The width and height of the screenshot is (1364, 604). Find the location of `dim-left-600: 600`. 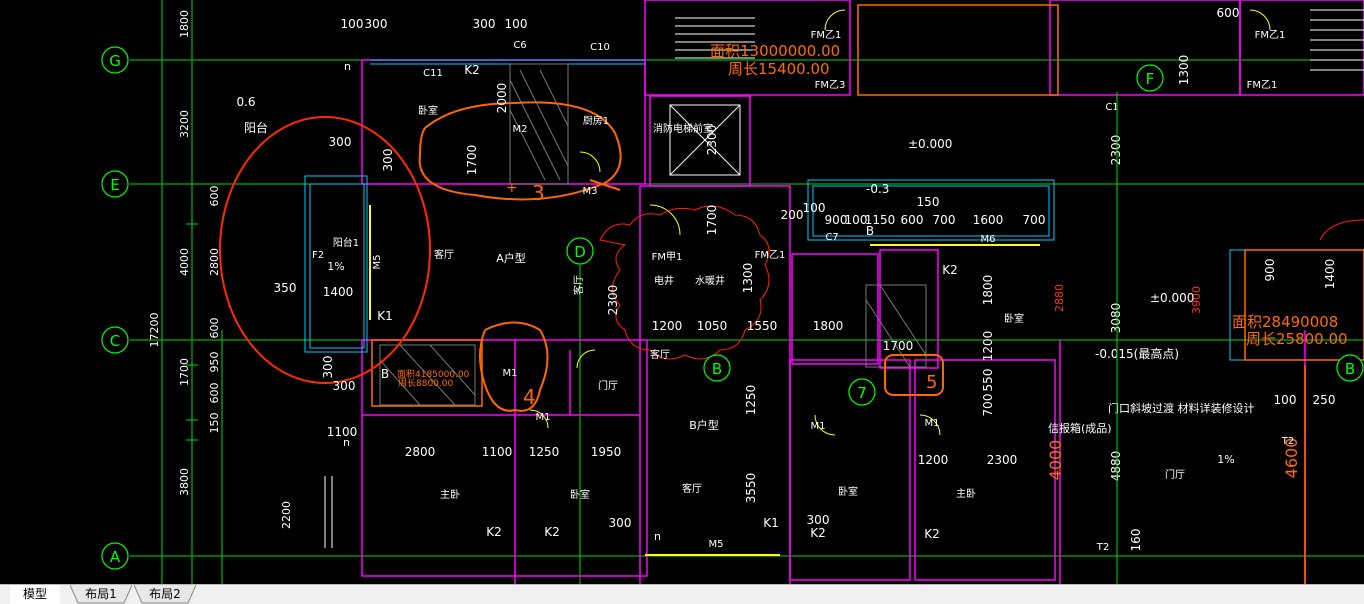

dim-left-600: 600 is located at coordinates (214, 196).